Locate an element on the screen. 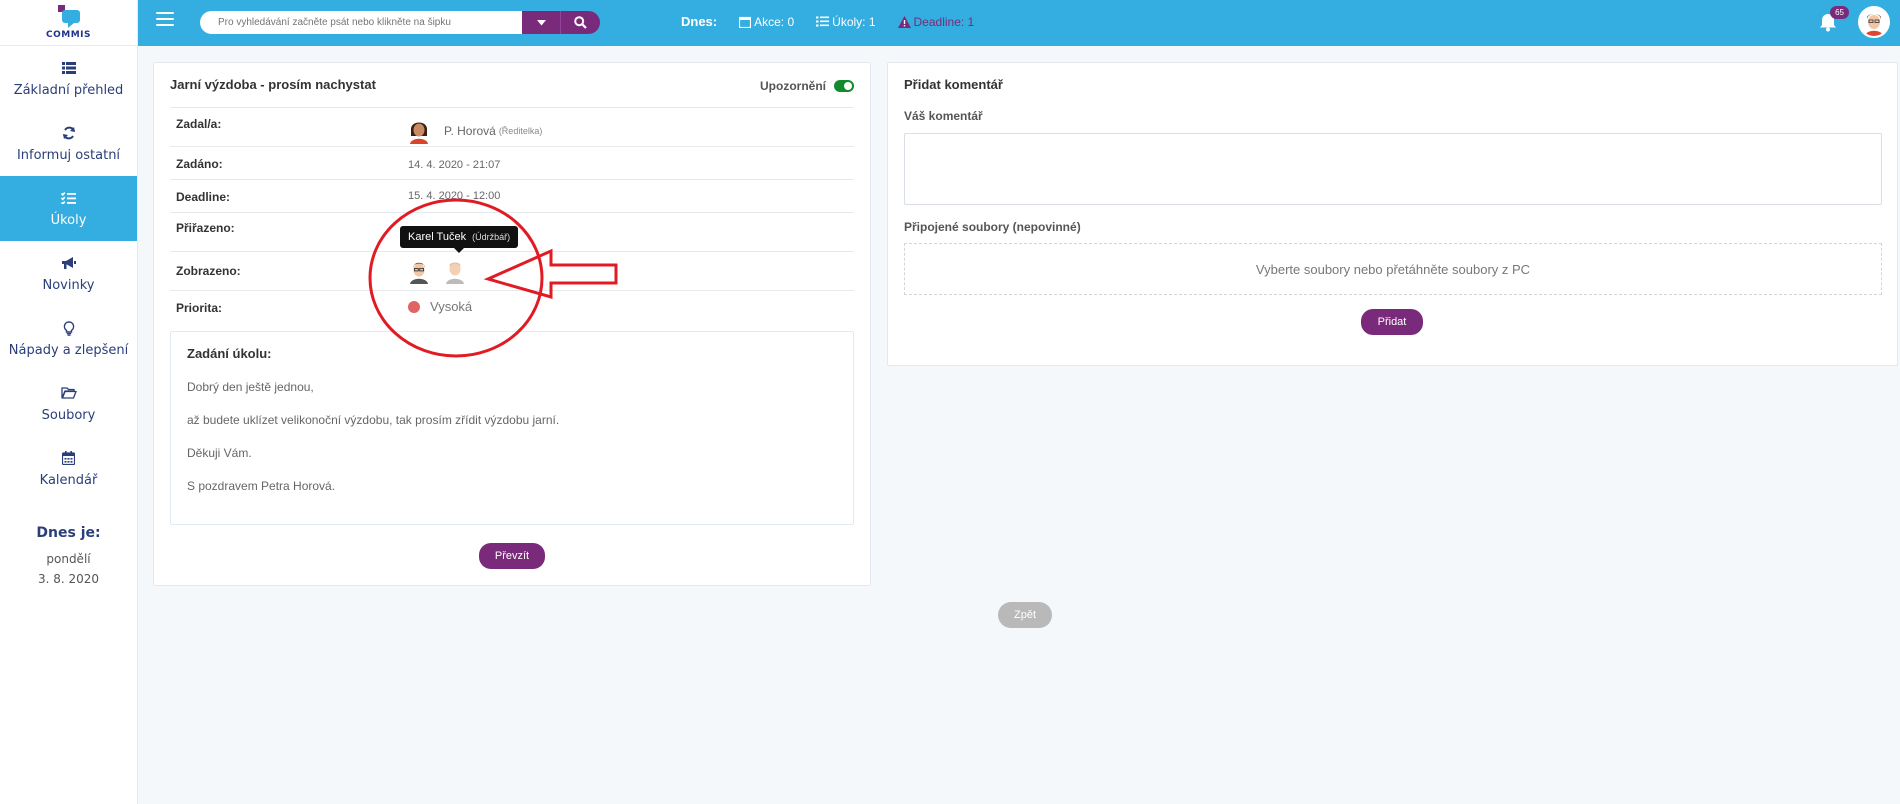 This screenshot has height=804, width=1900. back-button: Zpět is located at coordinates (1025, 615).